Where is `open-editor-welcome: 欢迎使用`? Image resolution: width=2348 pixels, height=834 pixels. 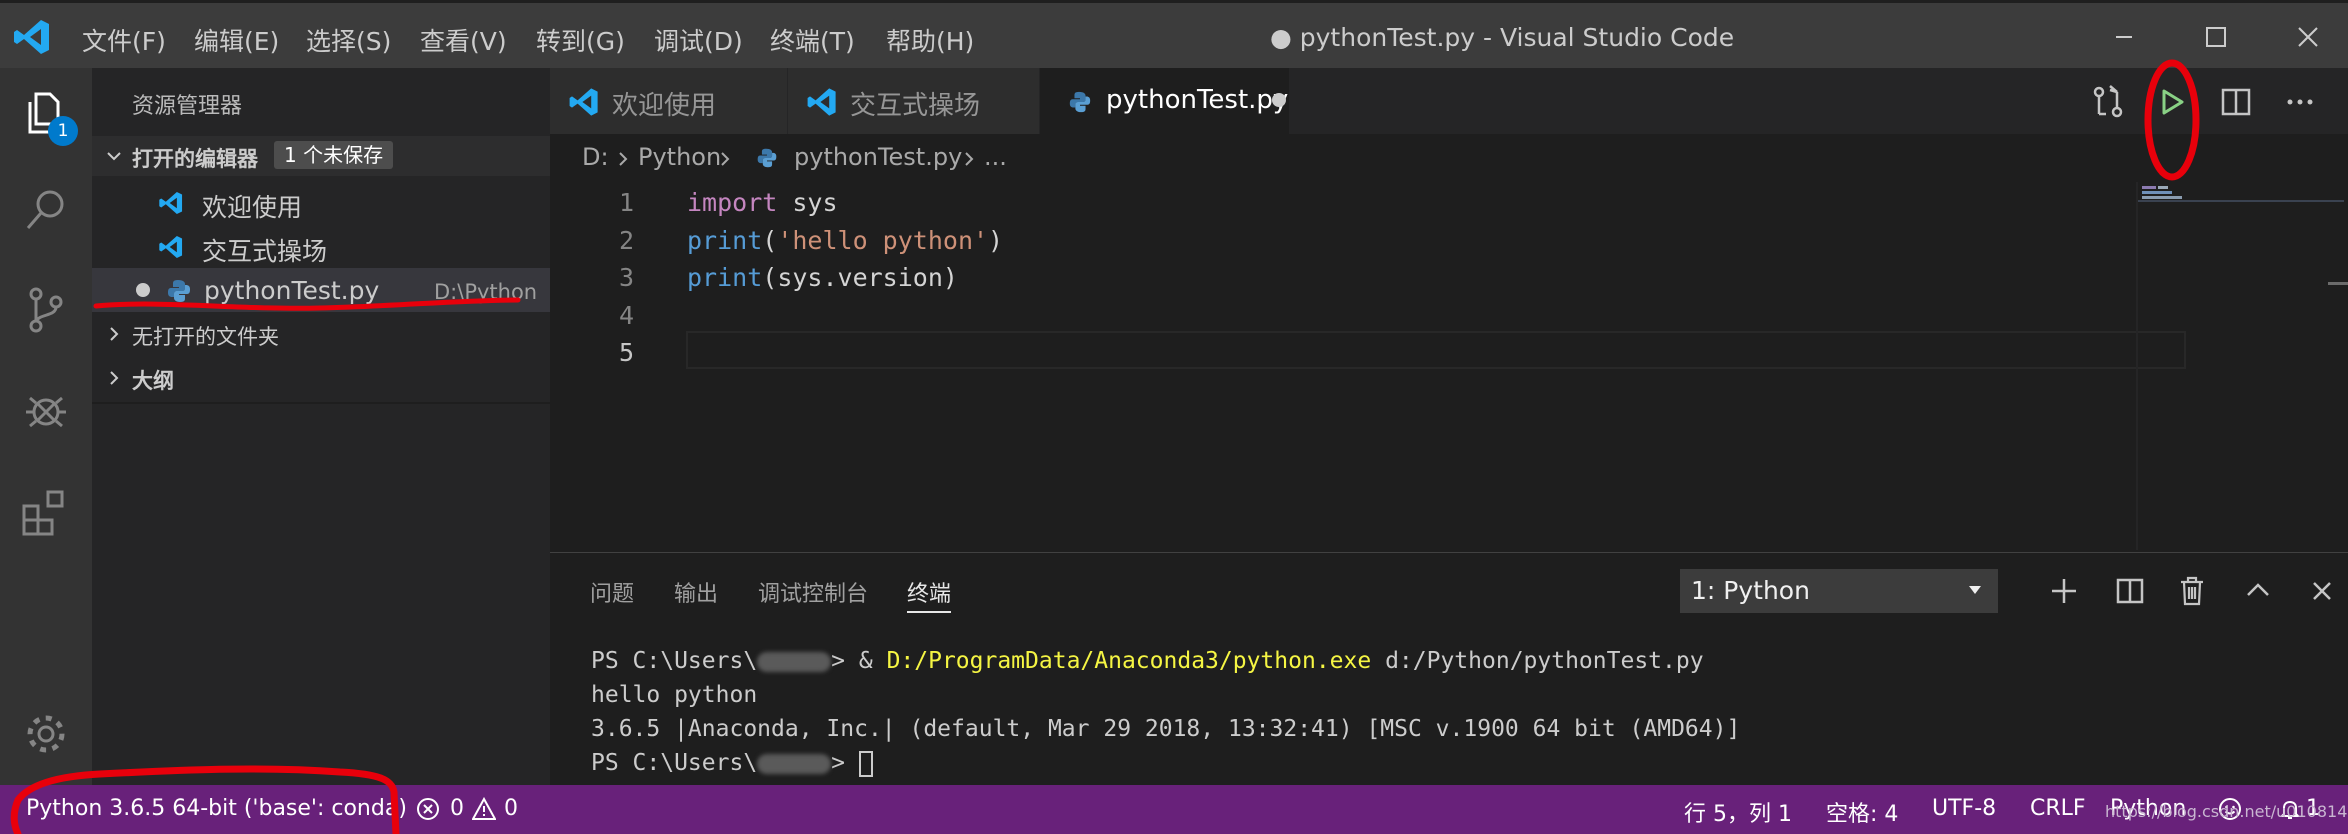
open-editor-welcome: 欢迎使用 is located at coordinates (321, 202).